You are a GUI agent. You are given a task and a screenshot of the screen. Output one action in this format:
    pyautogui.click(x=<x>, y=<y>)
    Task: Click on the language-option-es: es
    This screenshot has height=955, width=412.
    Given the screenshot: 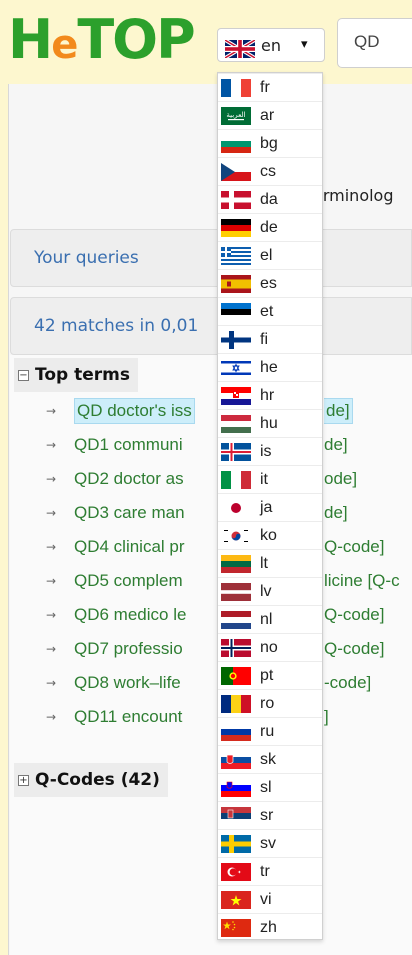 What is the action you would take?
    pyautogui.click(x=270, y=283)
    